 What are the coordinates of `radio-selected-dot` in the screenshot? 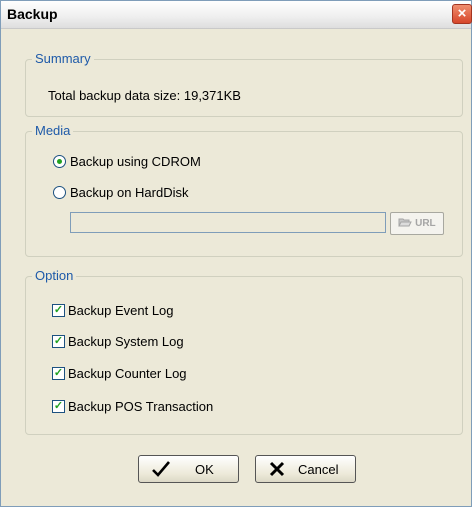 It's located at (59, 161).